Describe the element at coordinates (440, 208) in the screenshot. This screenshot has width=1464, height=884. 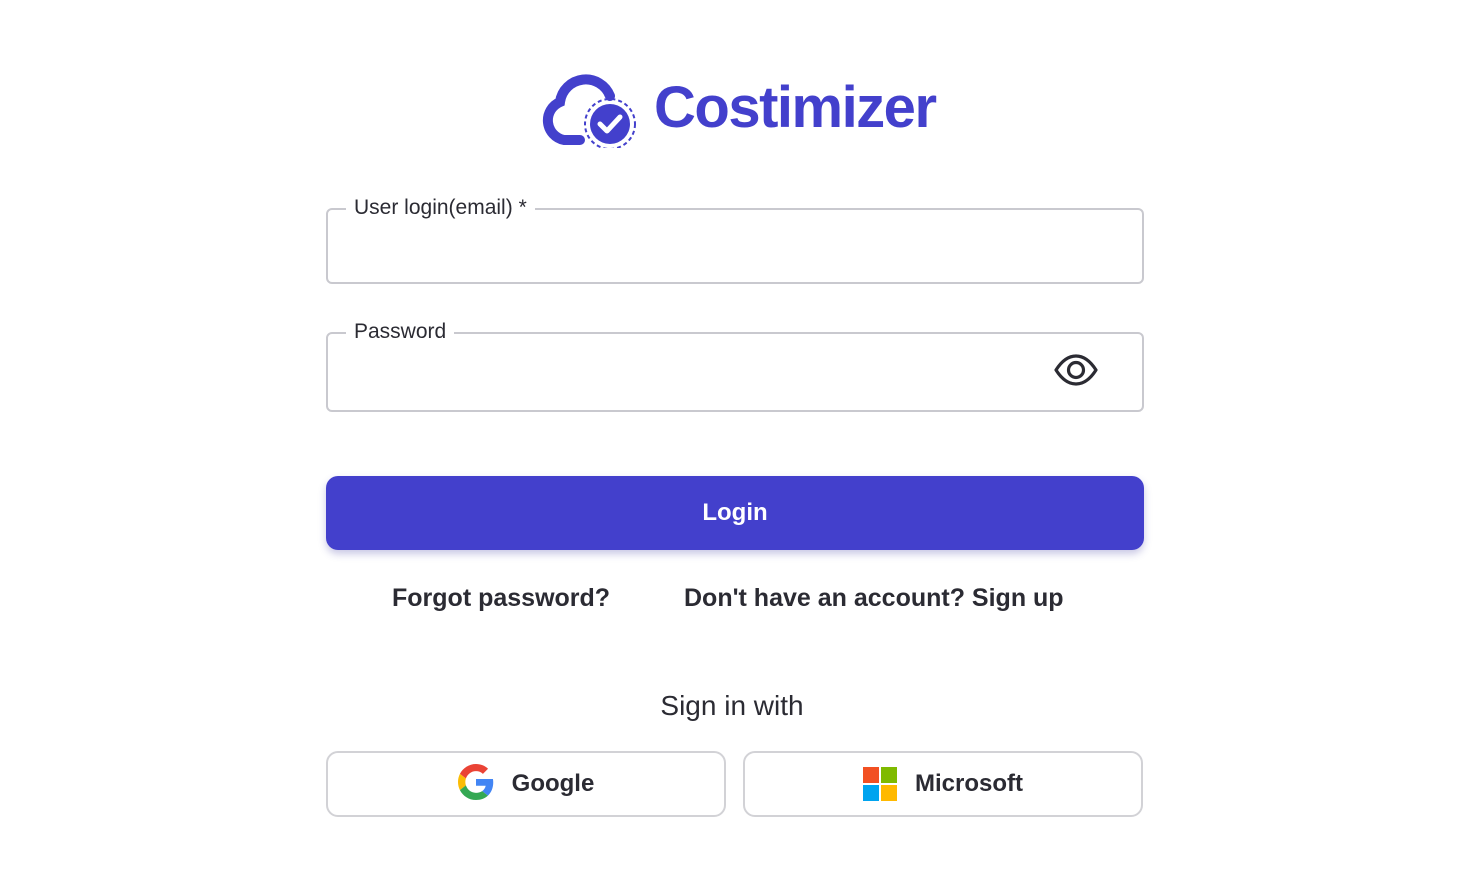
I see `email-label: User login(email) *` at that location.